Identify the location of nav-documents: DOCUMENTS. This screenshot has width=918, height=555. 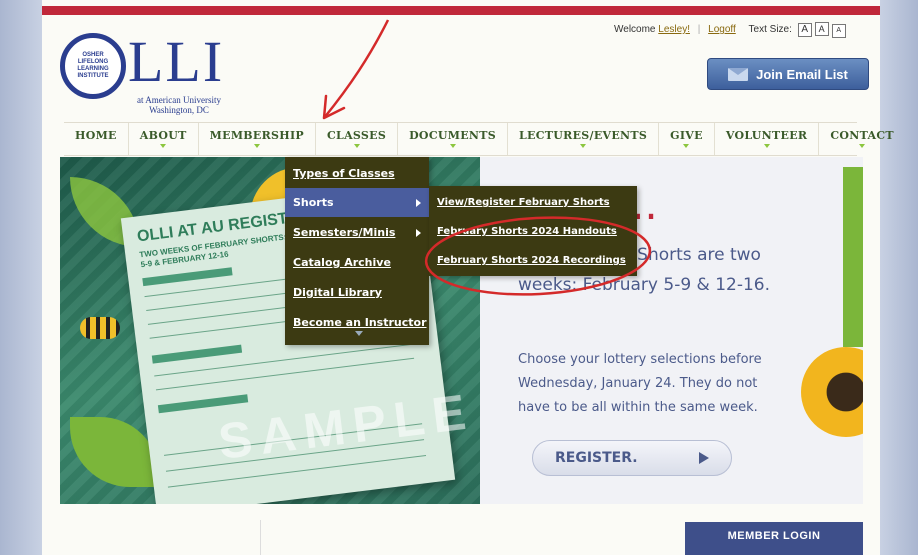
(453, 139).